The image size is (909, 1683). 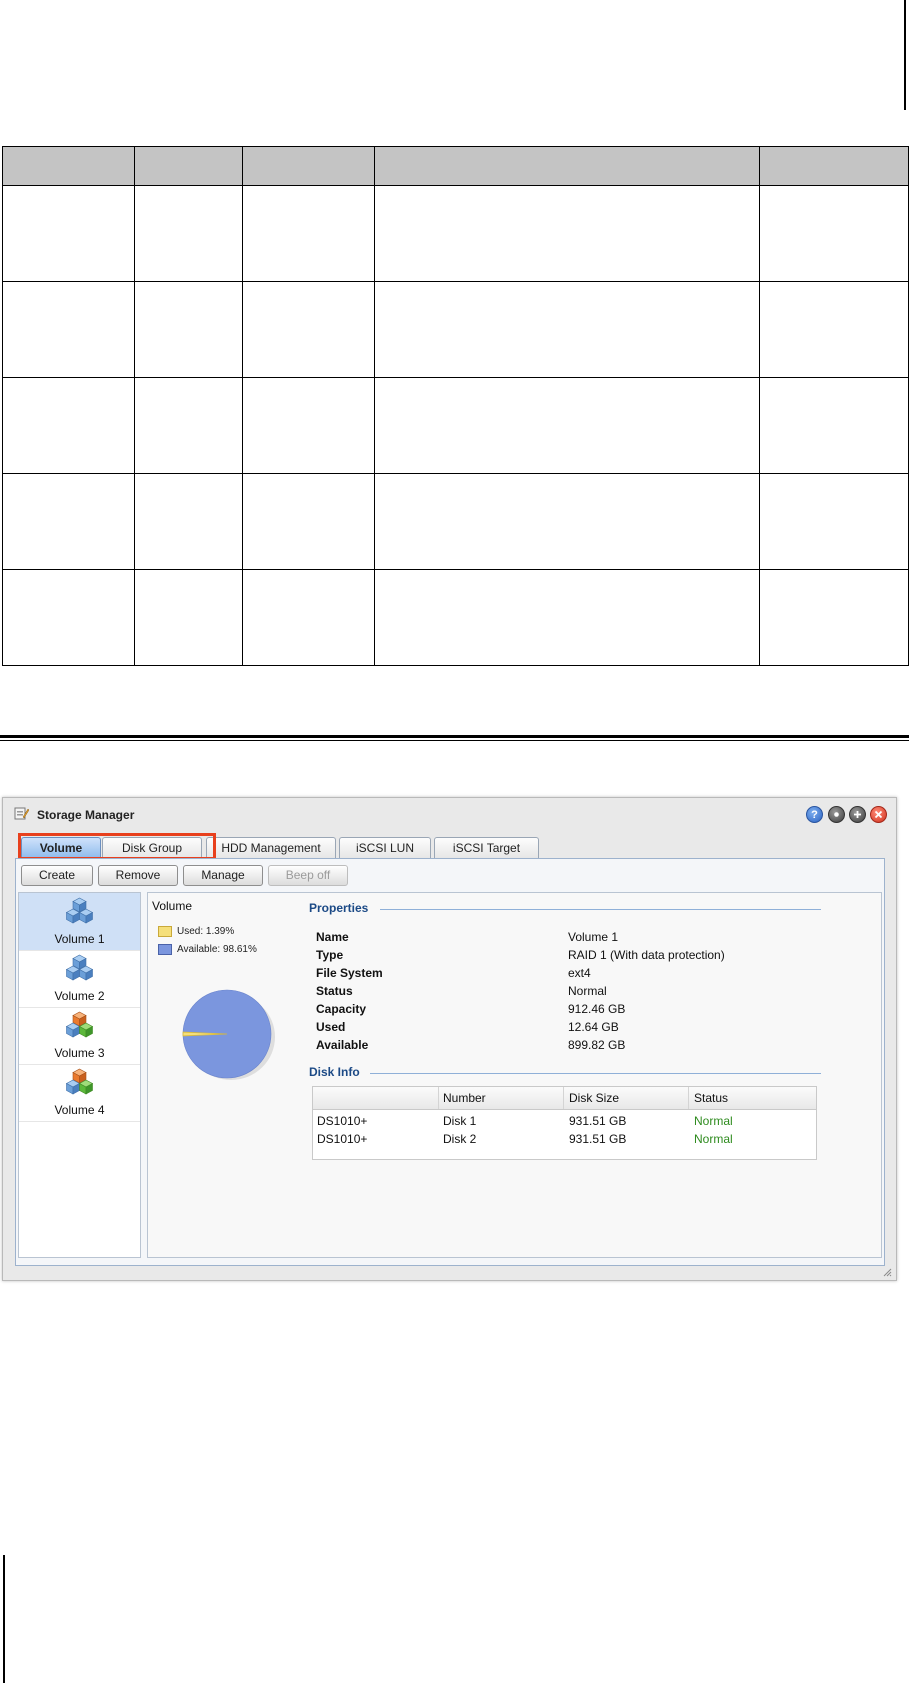 I want to click on volume-list: Volume 1 Volume 2 Volume 3 Volume 4, so click(x=79, y=1075).